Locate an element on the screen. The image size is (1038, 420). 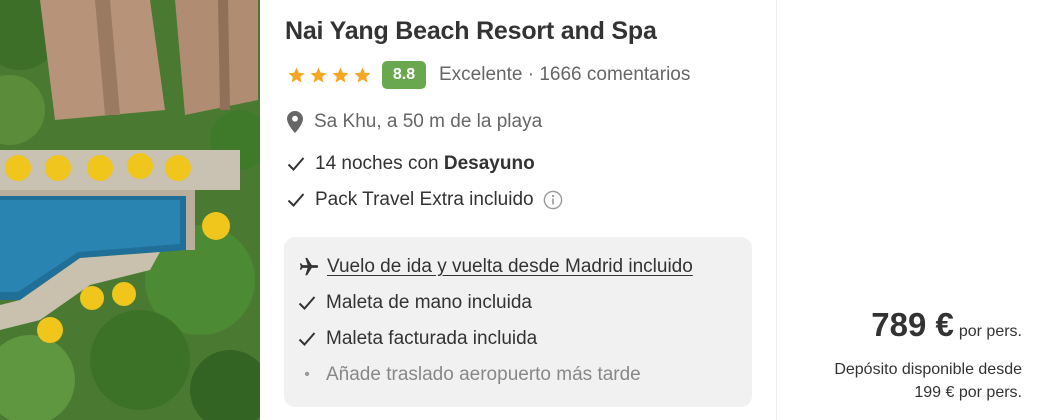
location-row: Sa Khu, a 50 m de la playa is located at coordinates (414, 122).